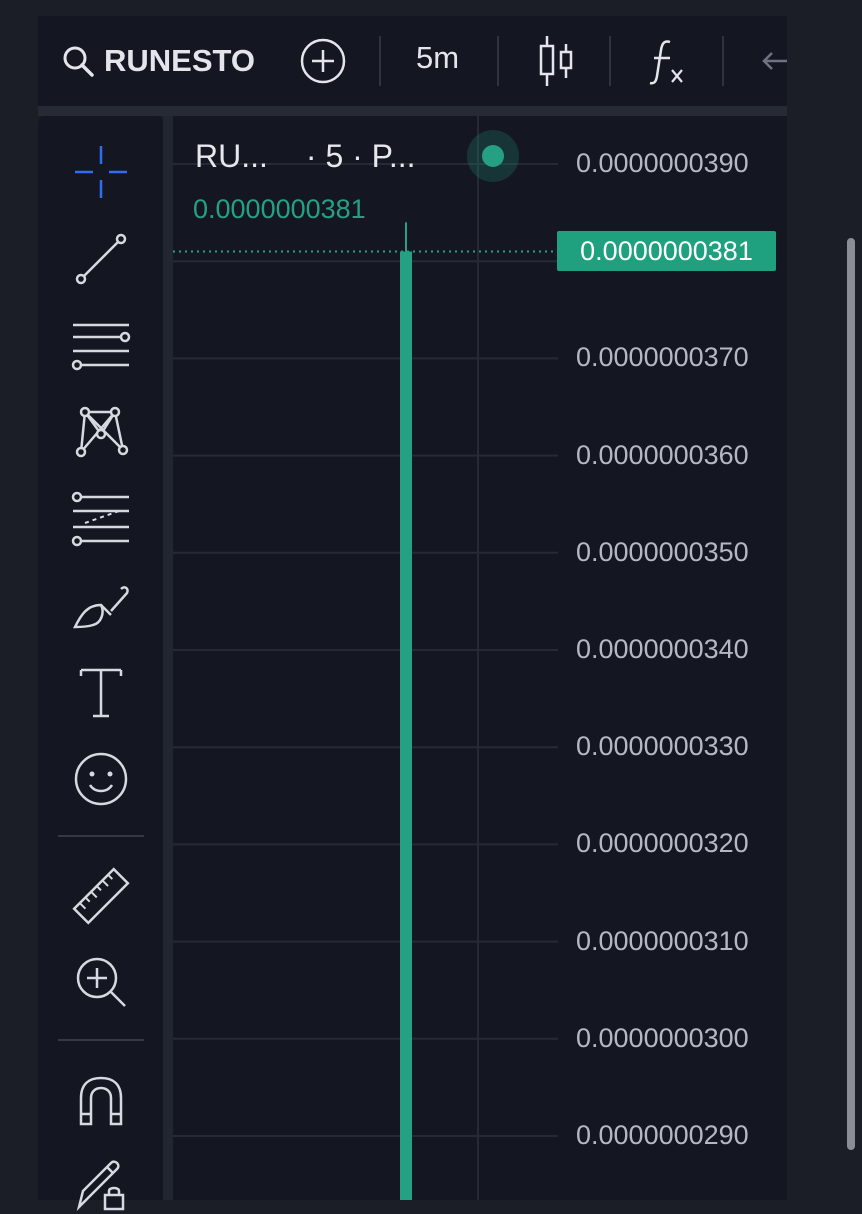 This screenshot has height=1214, width=862. I want to click on market-status-indicator, so click(493, 156).